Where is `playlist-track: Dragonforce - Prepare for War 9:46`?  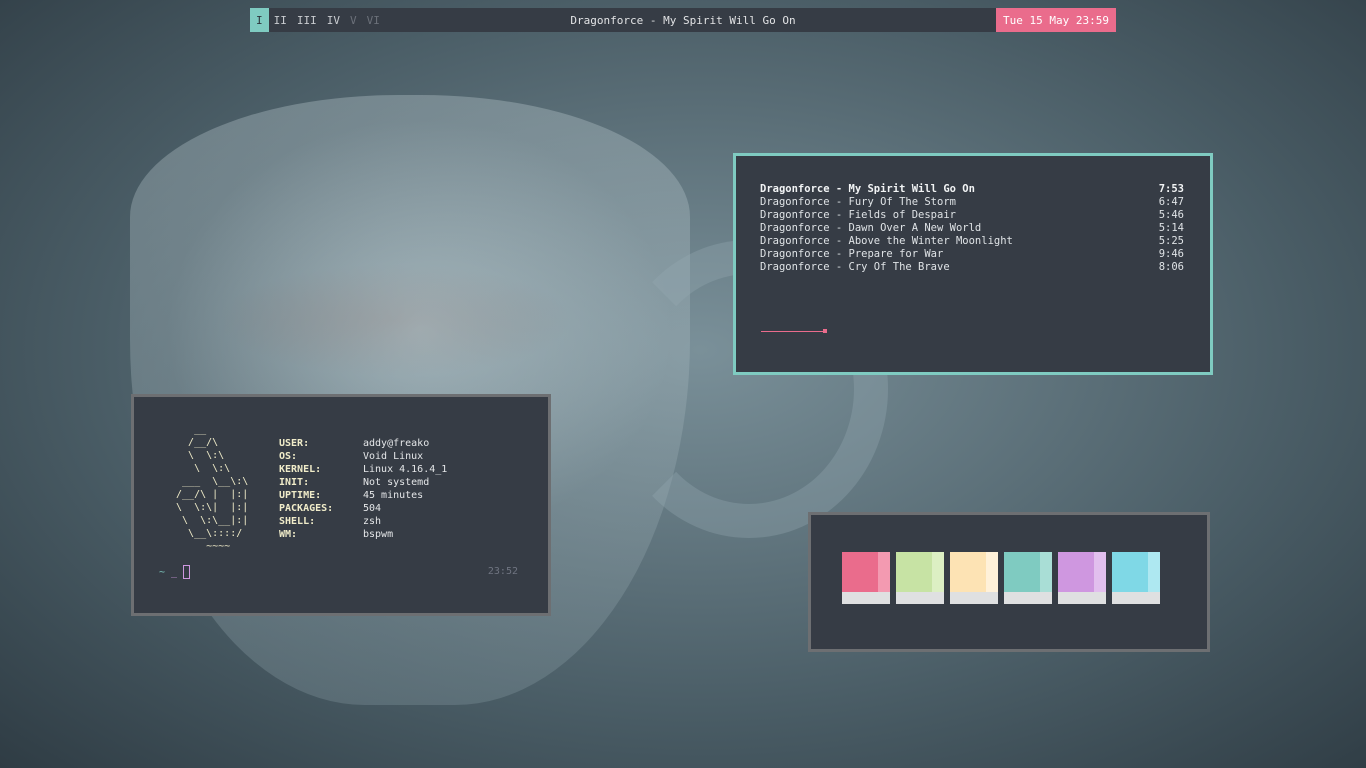
playlist-track: Dragonforce - Prepare for War 9:46 is located at coordinates (972, 254).